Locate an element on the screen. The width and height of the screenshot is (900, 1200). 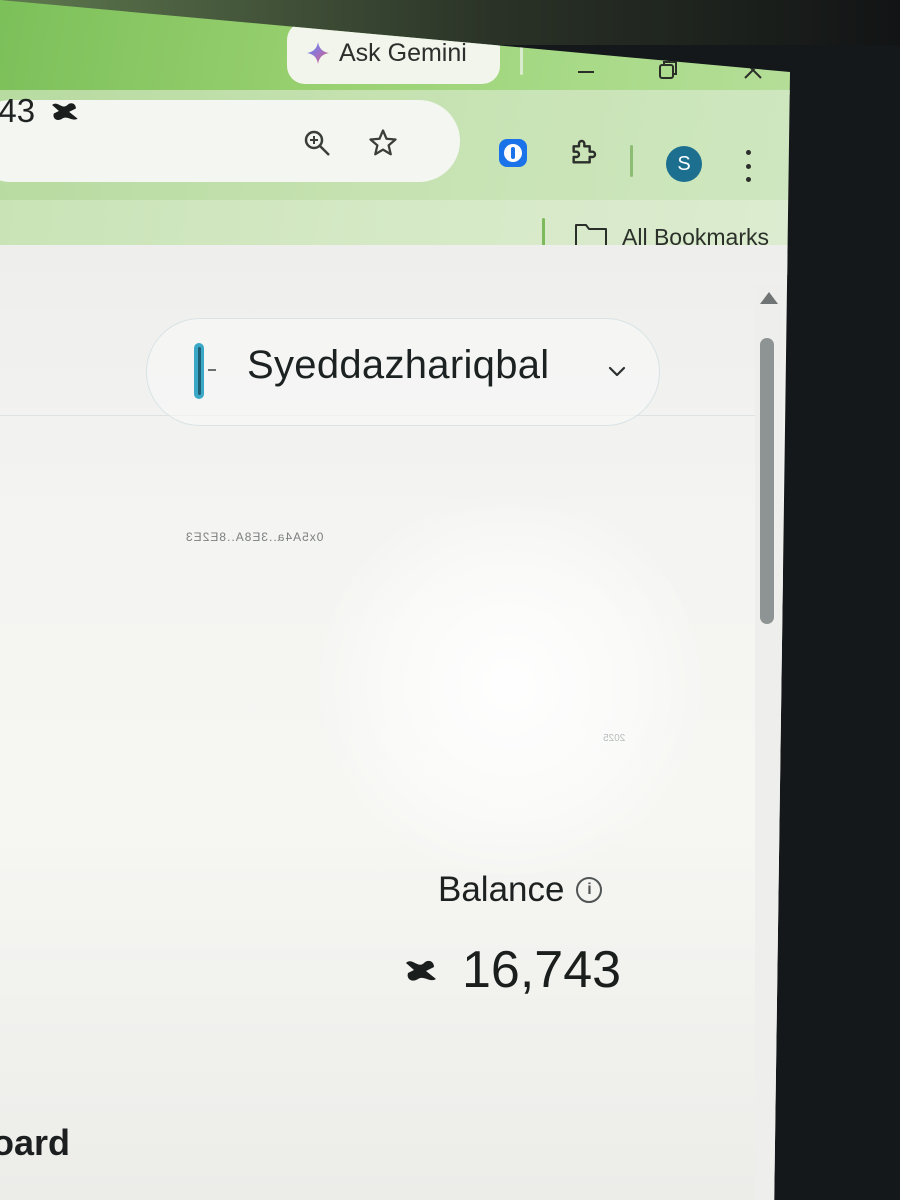
header-balance-value: 743 is located at coordinates (18, 110).